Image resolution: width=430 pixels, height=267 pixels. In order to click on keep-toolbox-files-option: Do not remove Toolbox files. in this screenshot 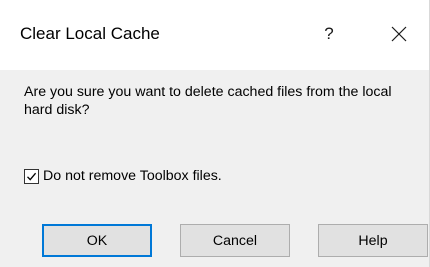, I will do `click(123, 176)`.